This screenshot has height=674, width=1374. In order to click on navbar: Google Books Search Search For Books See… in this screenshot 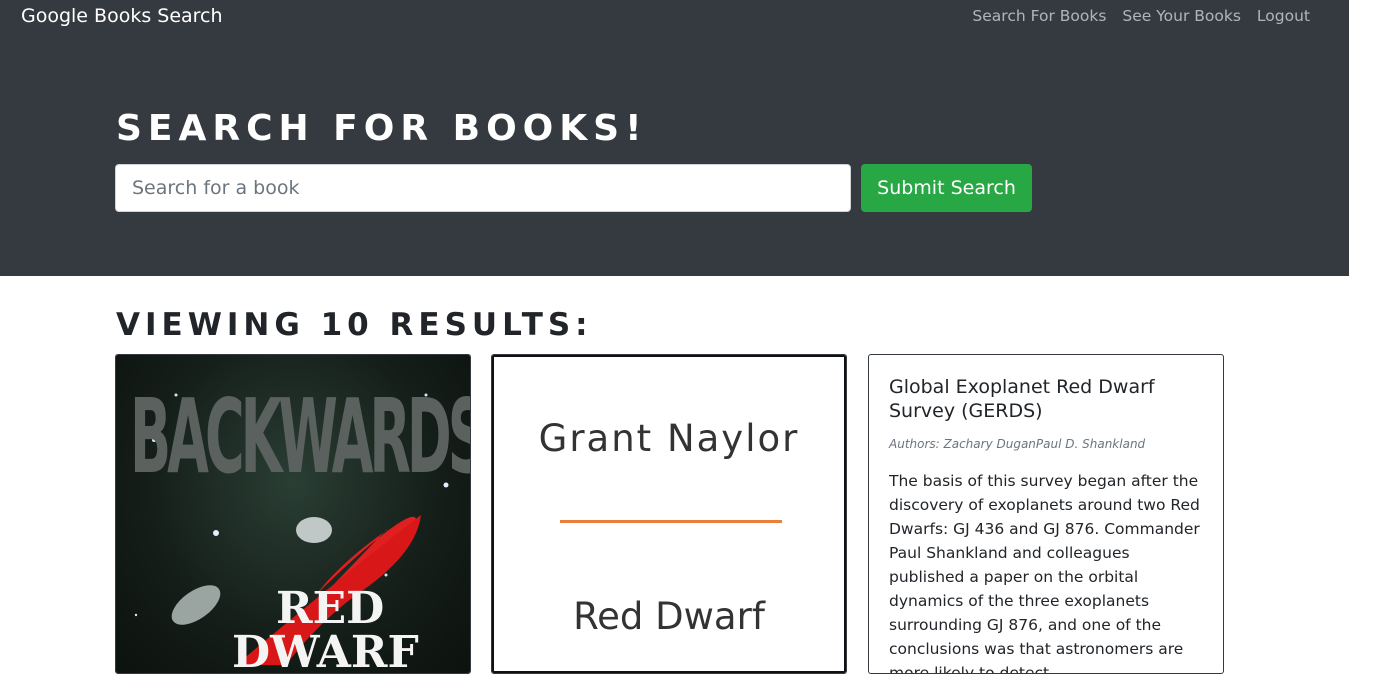, I will do `click(674, 16)`.